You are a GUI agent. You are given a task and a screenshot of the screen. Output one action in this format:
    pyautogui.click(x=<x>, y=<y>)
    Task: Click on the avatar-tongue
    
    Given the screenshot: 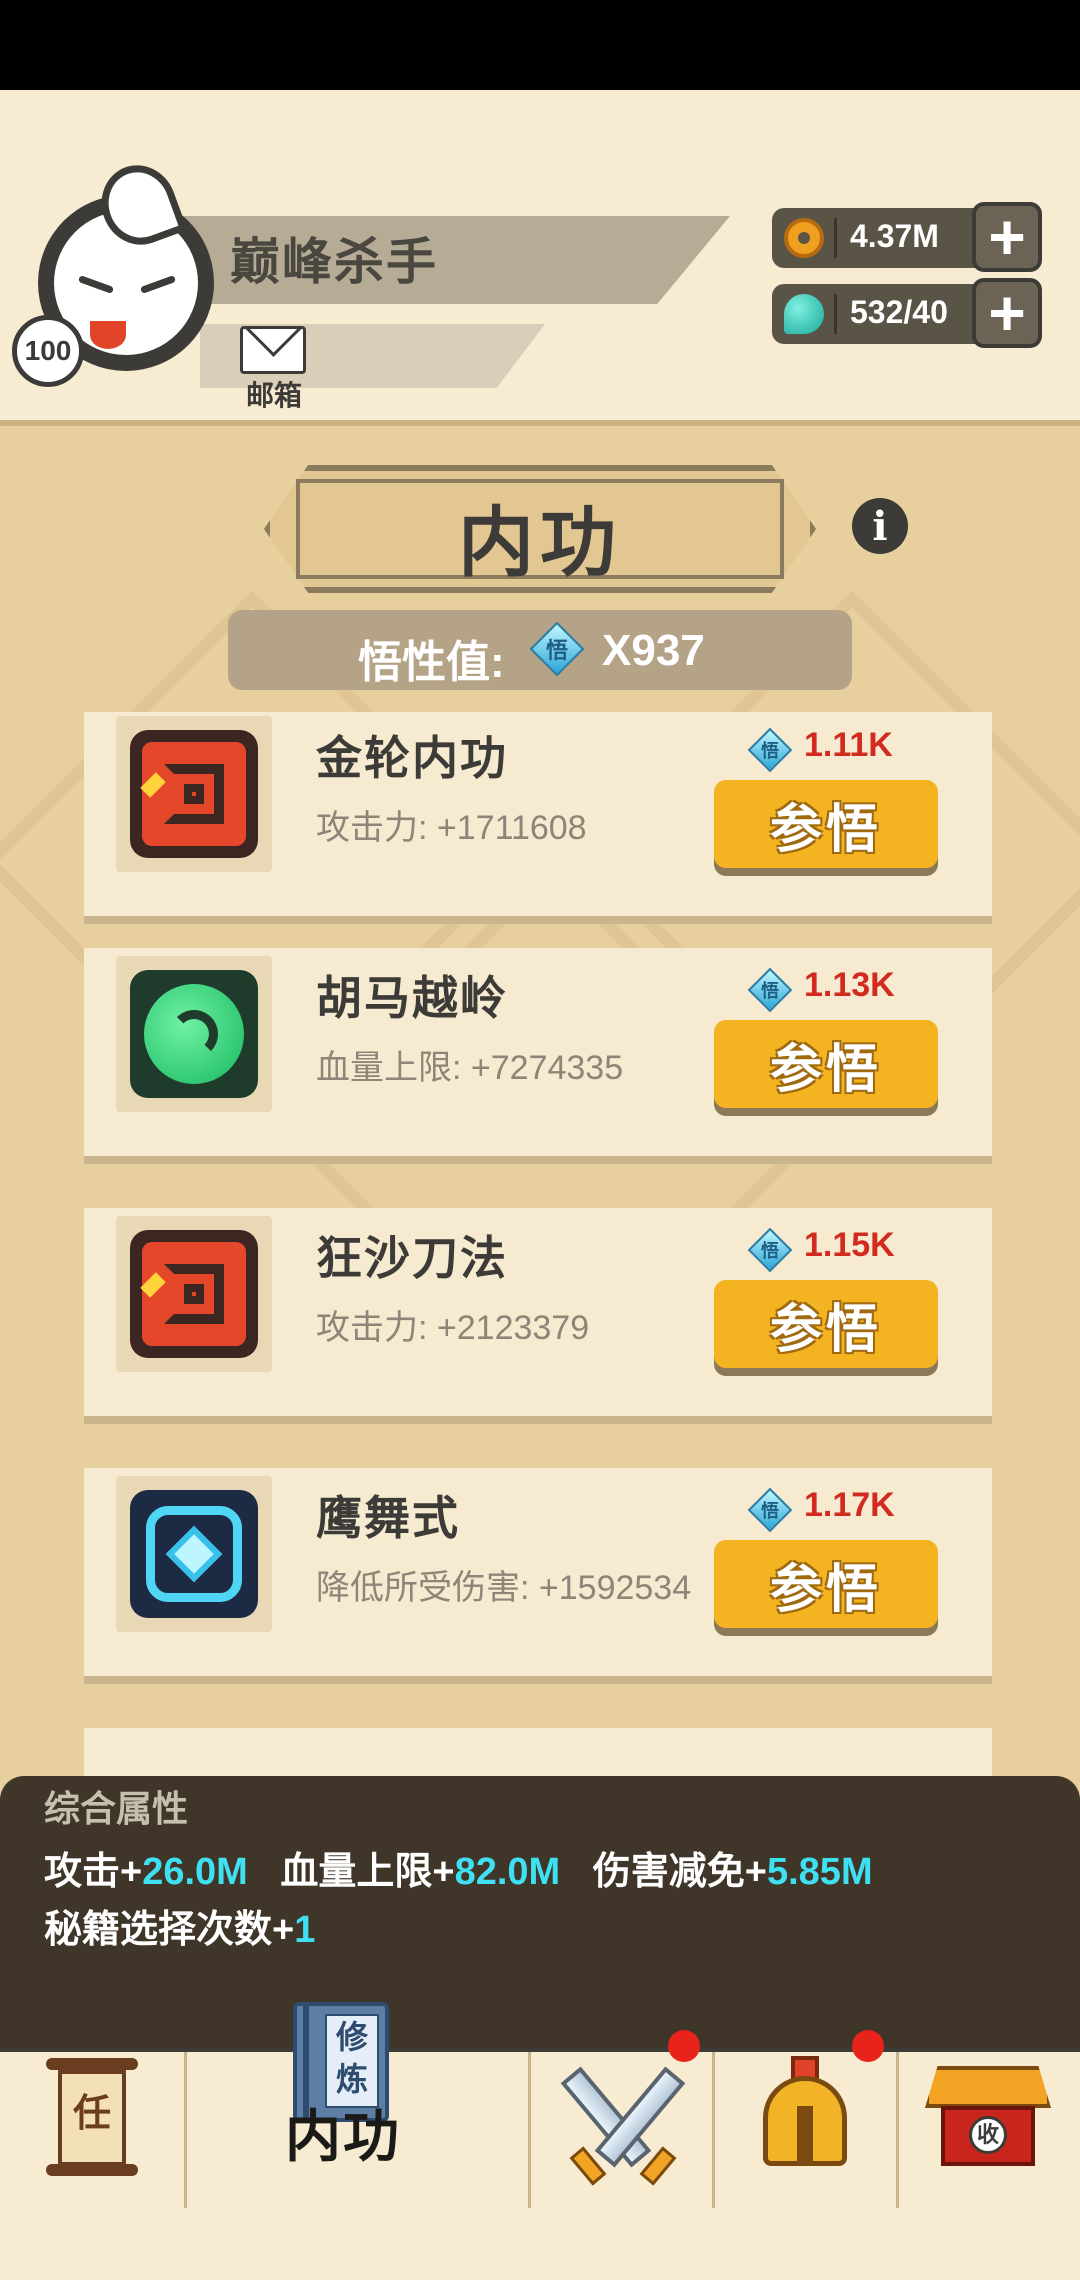 What is the action you would take?
    pyautogui.click(x=108, y=335)
    